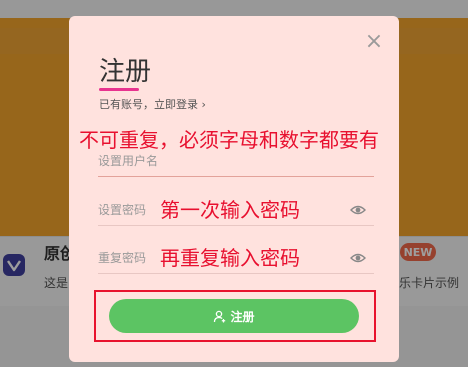 This screenshot has height=367, width=468. What do you see at coordinates (125, 72) in the screenshot?
I see `modal-title: 注册` at bounding box center [125, 72].